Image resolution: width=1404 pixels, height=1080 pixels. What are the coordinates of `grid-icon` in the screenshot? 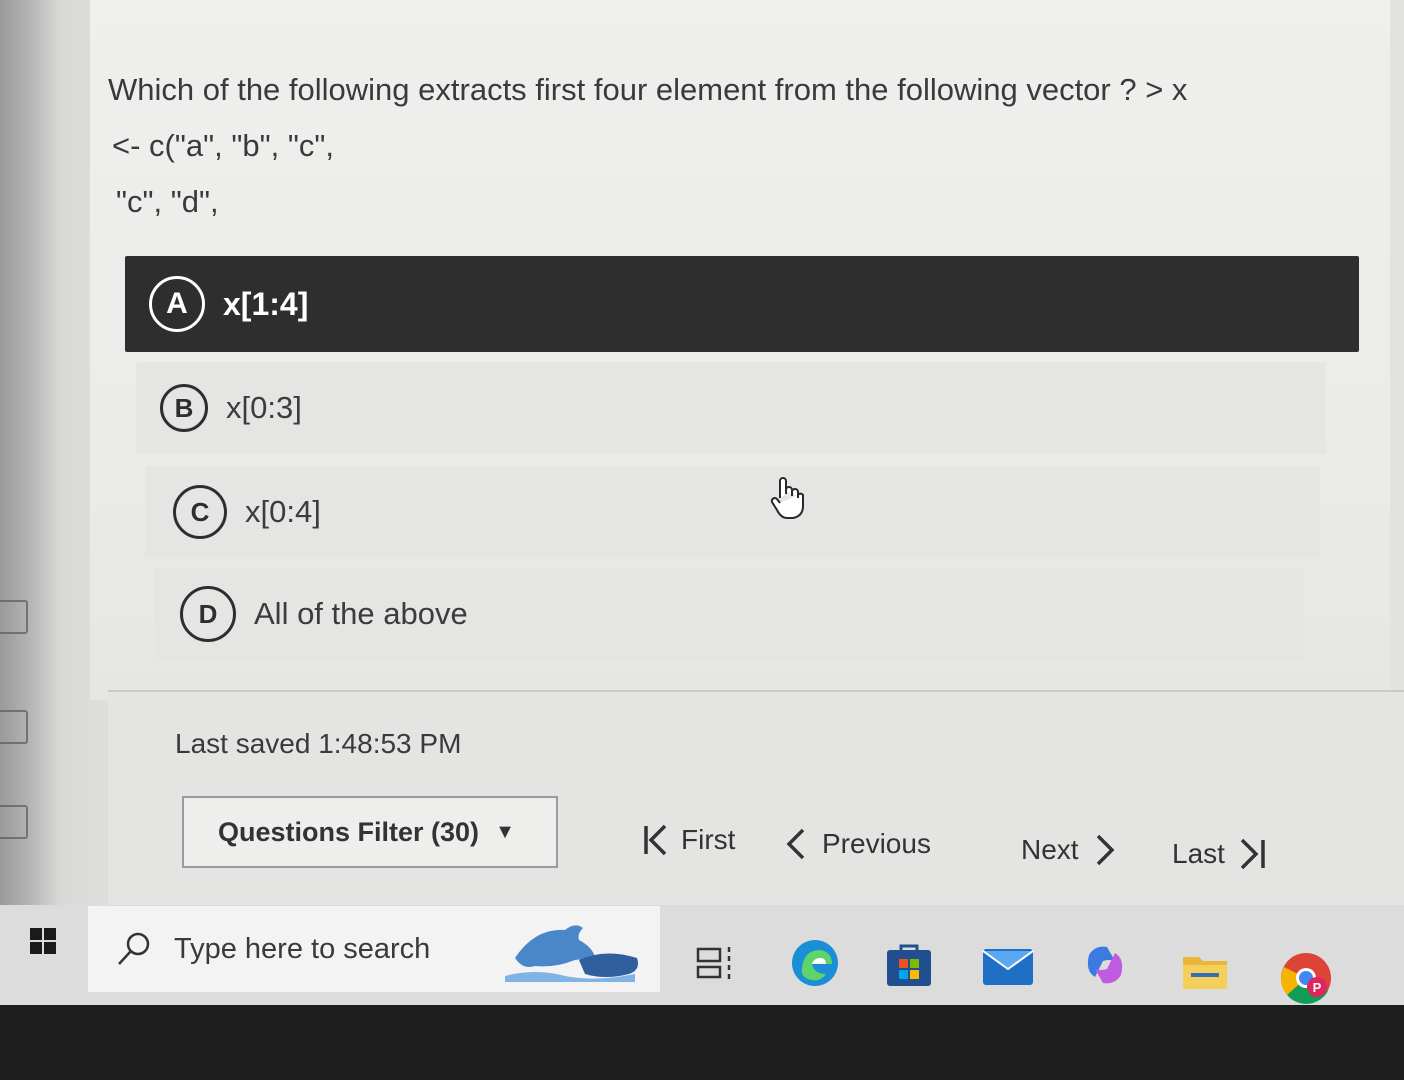 It's located at (14, 617).